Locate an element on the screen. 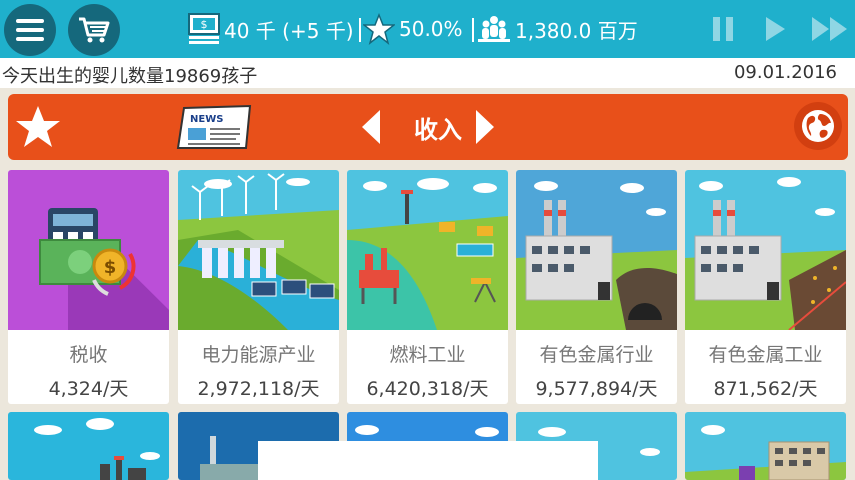  industry-name: 电力能源产业 is located at coordinates (258, 355).